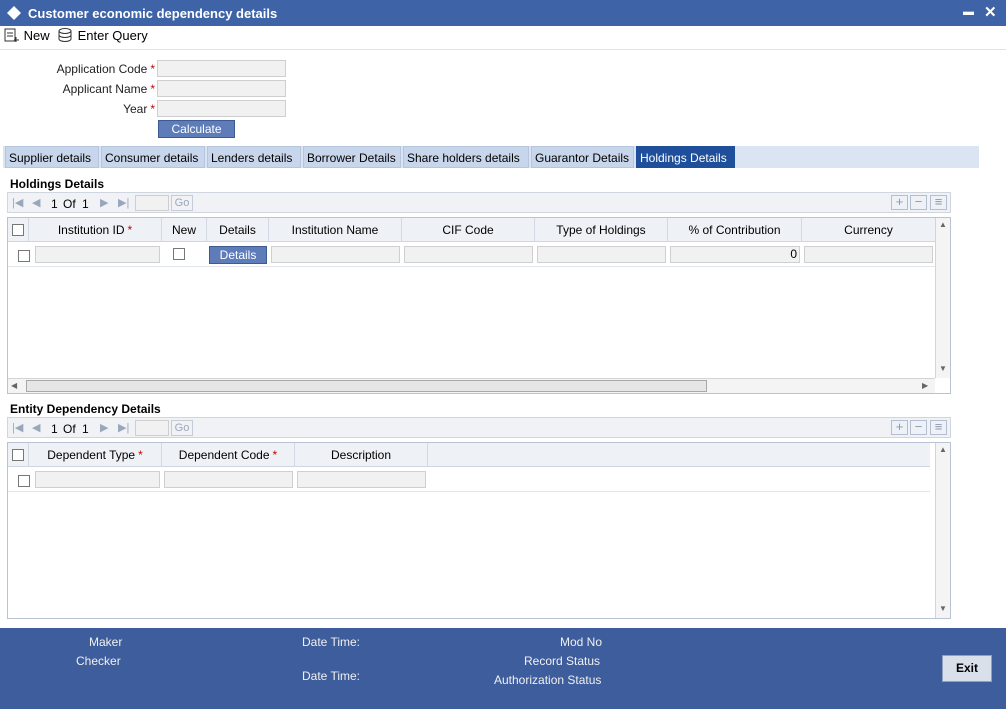  I want to click on record-status-label: Record Status, so click(562, 661).